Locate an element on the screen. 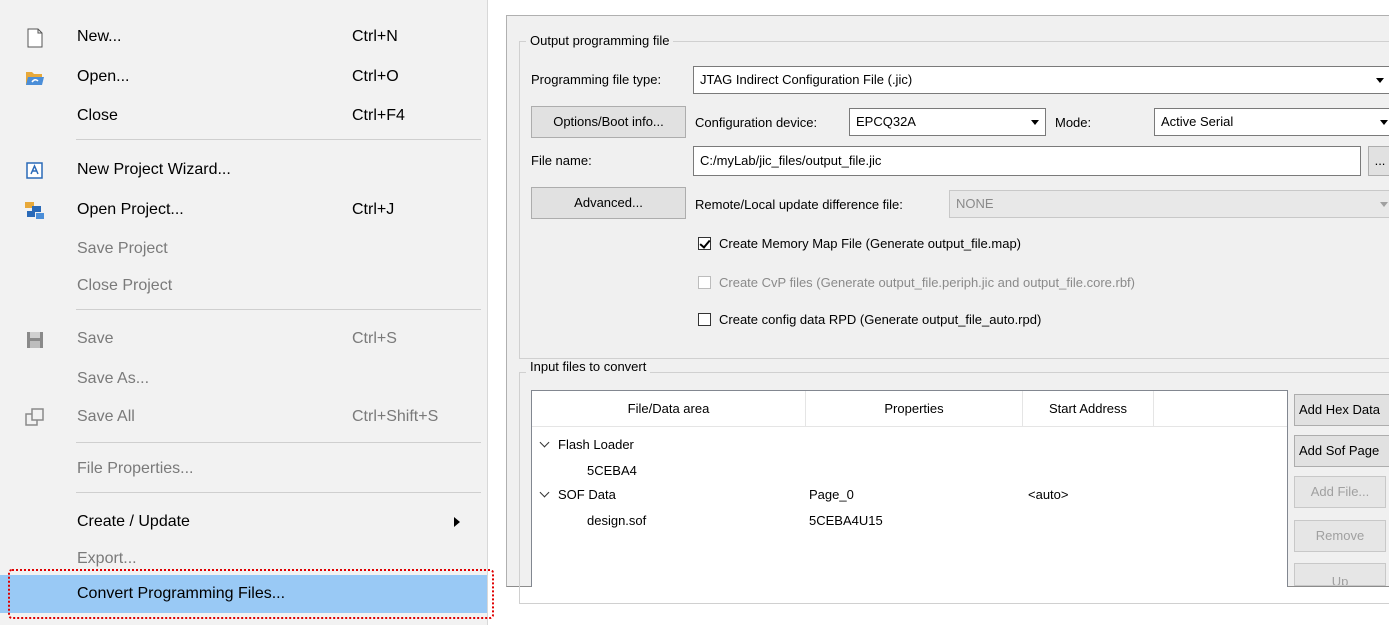 The image size is (1389, 625). tree-cell-flash-loader: Flash Loader is located at coordinates (596, 444).